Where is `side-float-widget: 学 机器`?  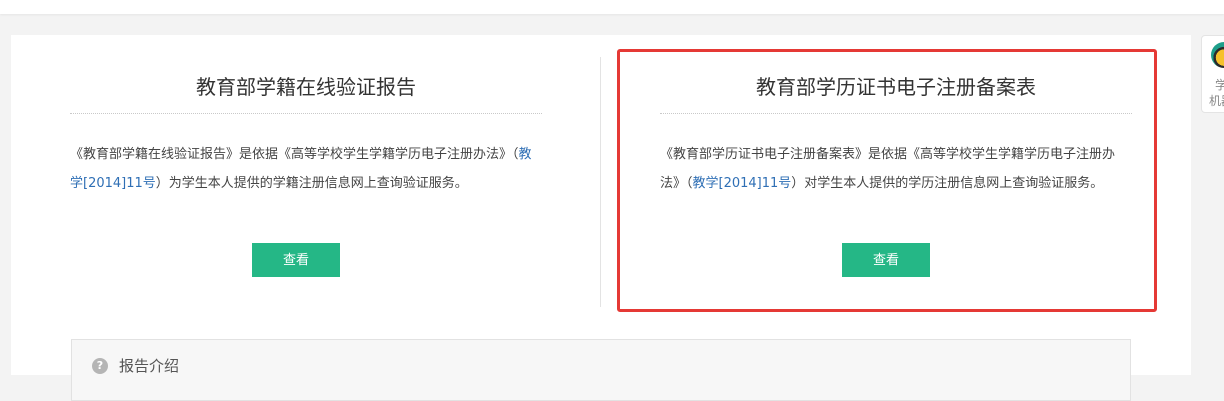
side-float-widget: 学 机器 is located at coordinates (1212, 74).